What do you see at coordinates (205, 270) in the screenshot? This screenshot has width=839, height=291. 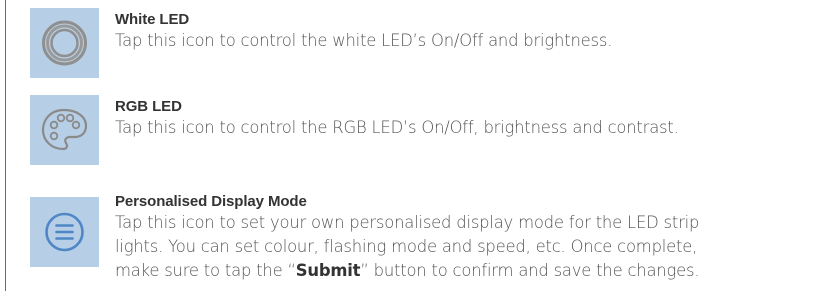 I see `description-line-3-start: make sure to tap the “` at bounding box center [205, 270].